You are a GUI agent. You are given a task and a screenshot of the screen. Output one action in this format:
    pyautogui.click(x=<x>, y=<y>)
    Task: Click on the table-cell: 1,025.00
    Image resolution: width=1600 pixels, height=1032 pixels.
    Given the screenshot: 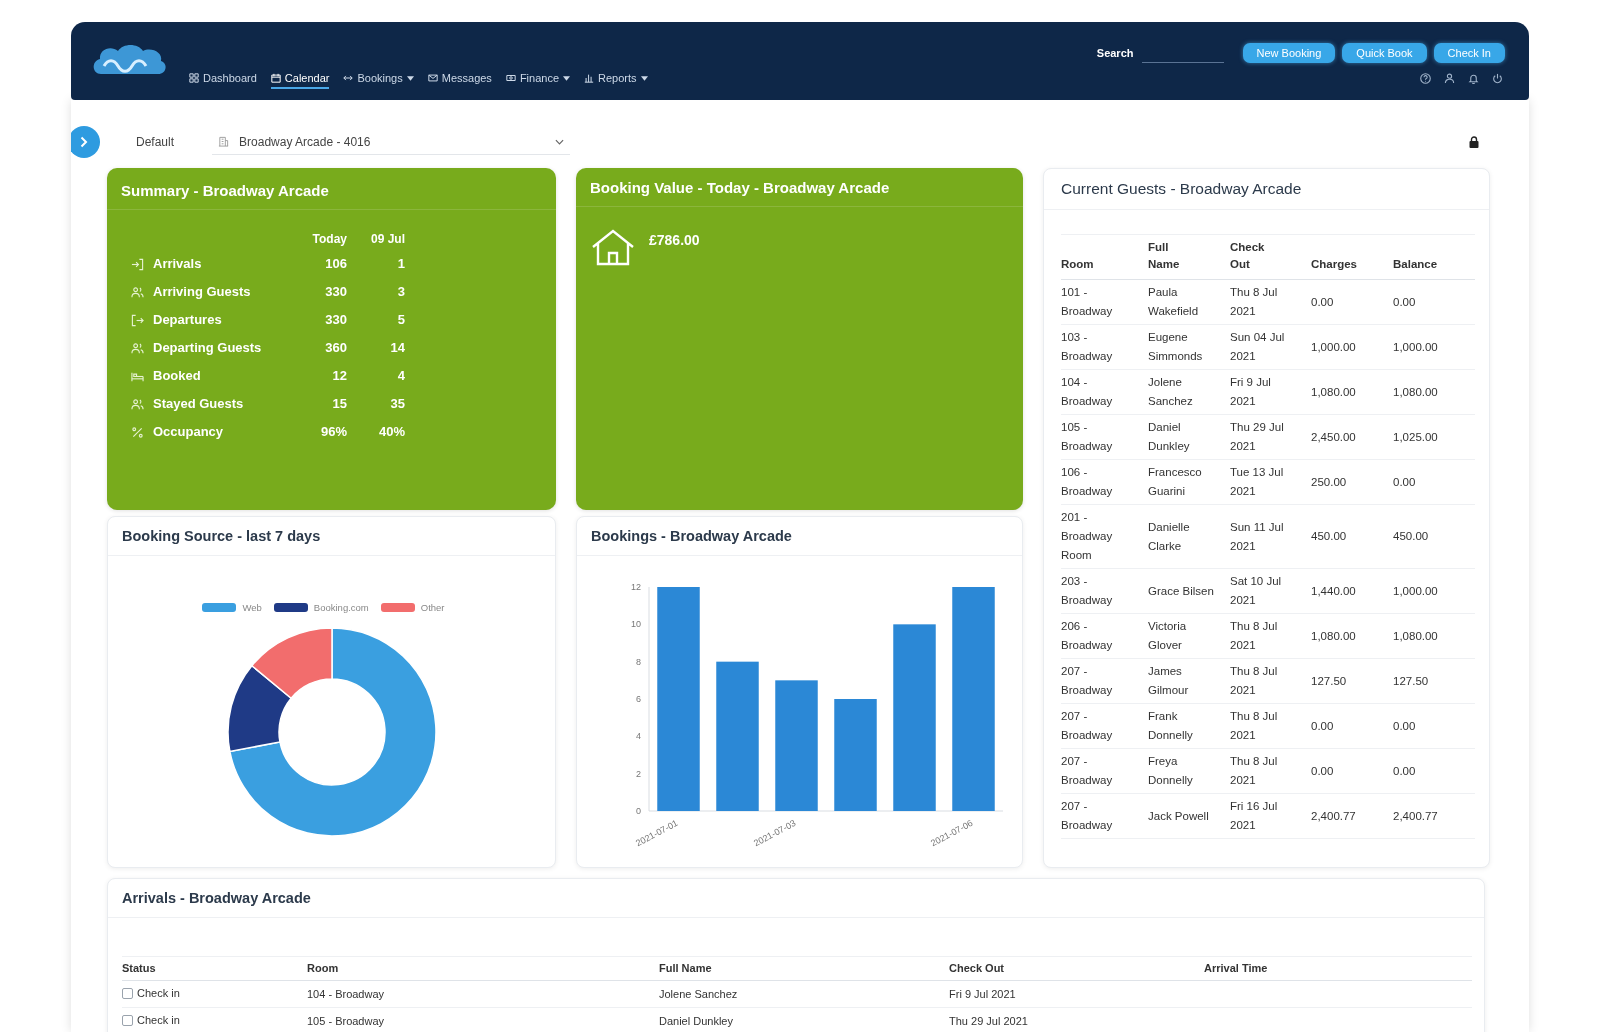 What is the action you would take?
    pyautogui.click(x=1434, y=437)
    